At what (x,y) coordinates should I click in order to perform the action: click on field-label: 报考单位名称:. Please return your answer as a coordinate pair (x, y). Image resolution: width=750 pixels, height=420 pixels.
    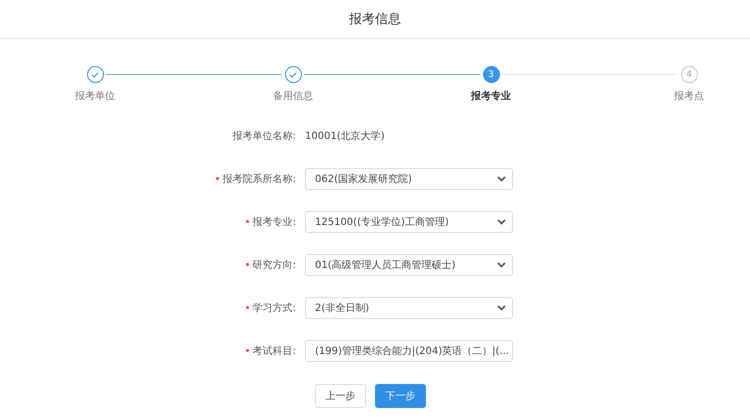
    Looking at the image, I should click on (264, 136).